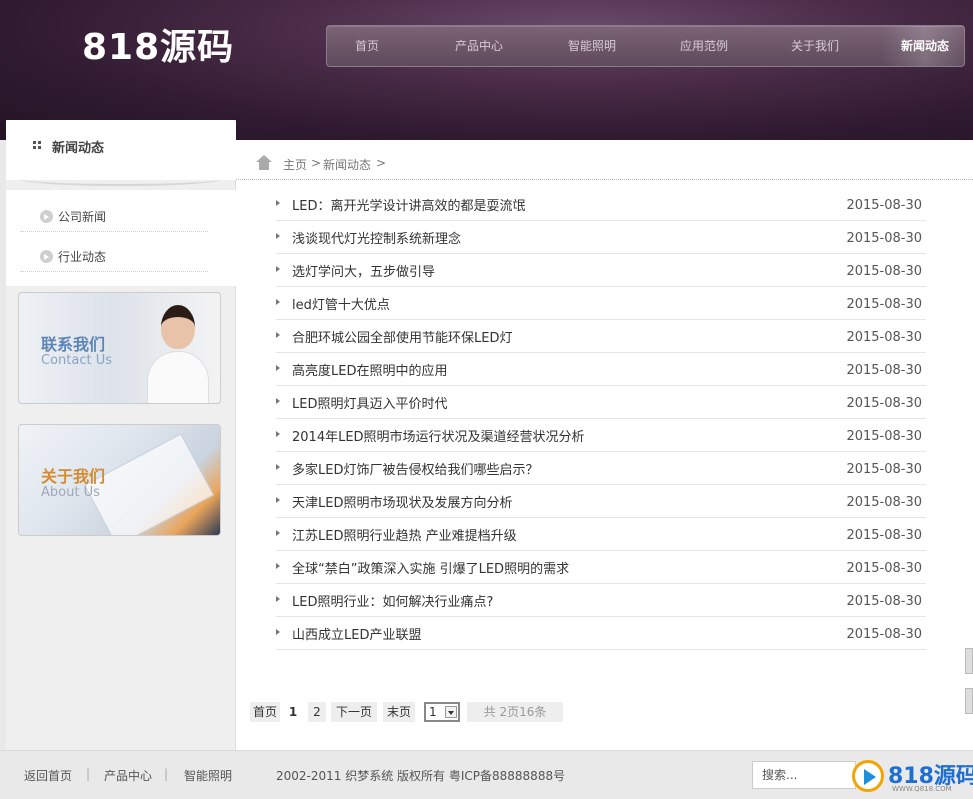 This screenshot has width=973, height=799. What do you see at coordinates (82, 217) in the screenshot?
I see `sidebar-item-label: 公司新闻` at bounding box center [82, 217].